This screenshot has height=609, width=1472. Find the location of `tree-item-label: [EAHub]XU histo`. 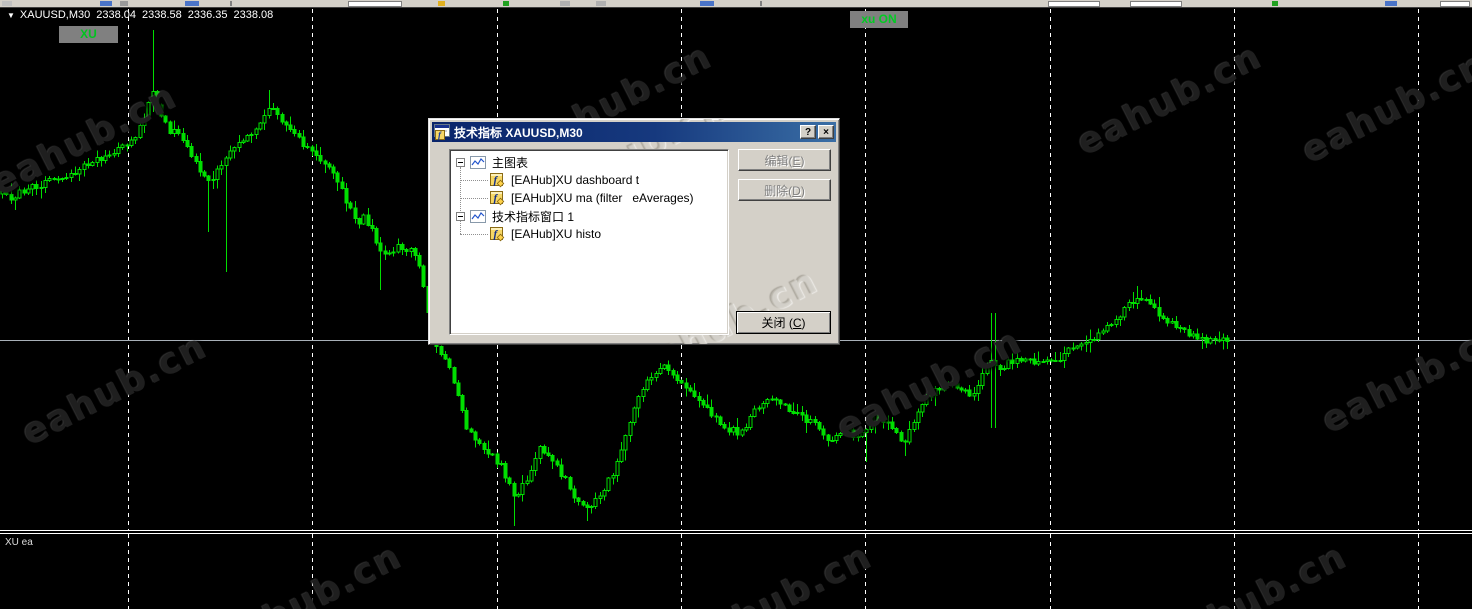

tree-item-label: [EAHub]XU histo is located at coordinates (556, 234).